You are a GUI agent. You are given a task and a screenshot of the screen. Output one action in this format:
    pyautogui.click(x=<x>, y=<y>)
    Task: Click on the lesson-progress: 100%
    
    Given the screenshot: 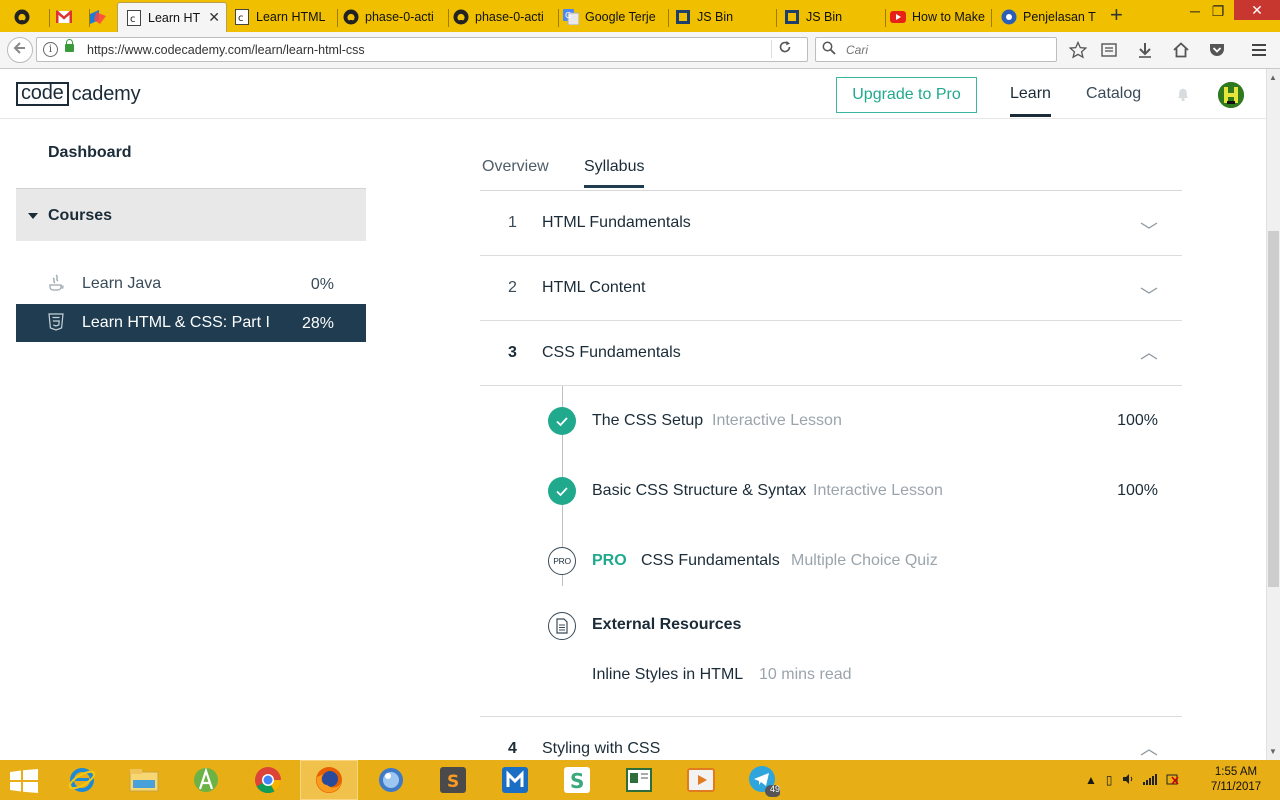 What is the action you would take?
    pyautogui.click(x=1137, y=490)
    